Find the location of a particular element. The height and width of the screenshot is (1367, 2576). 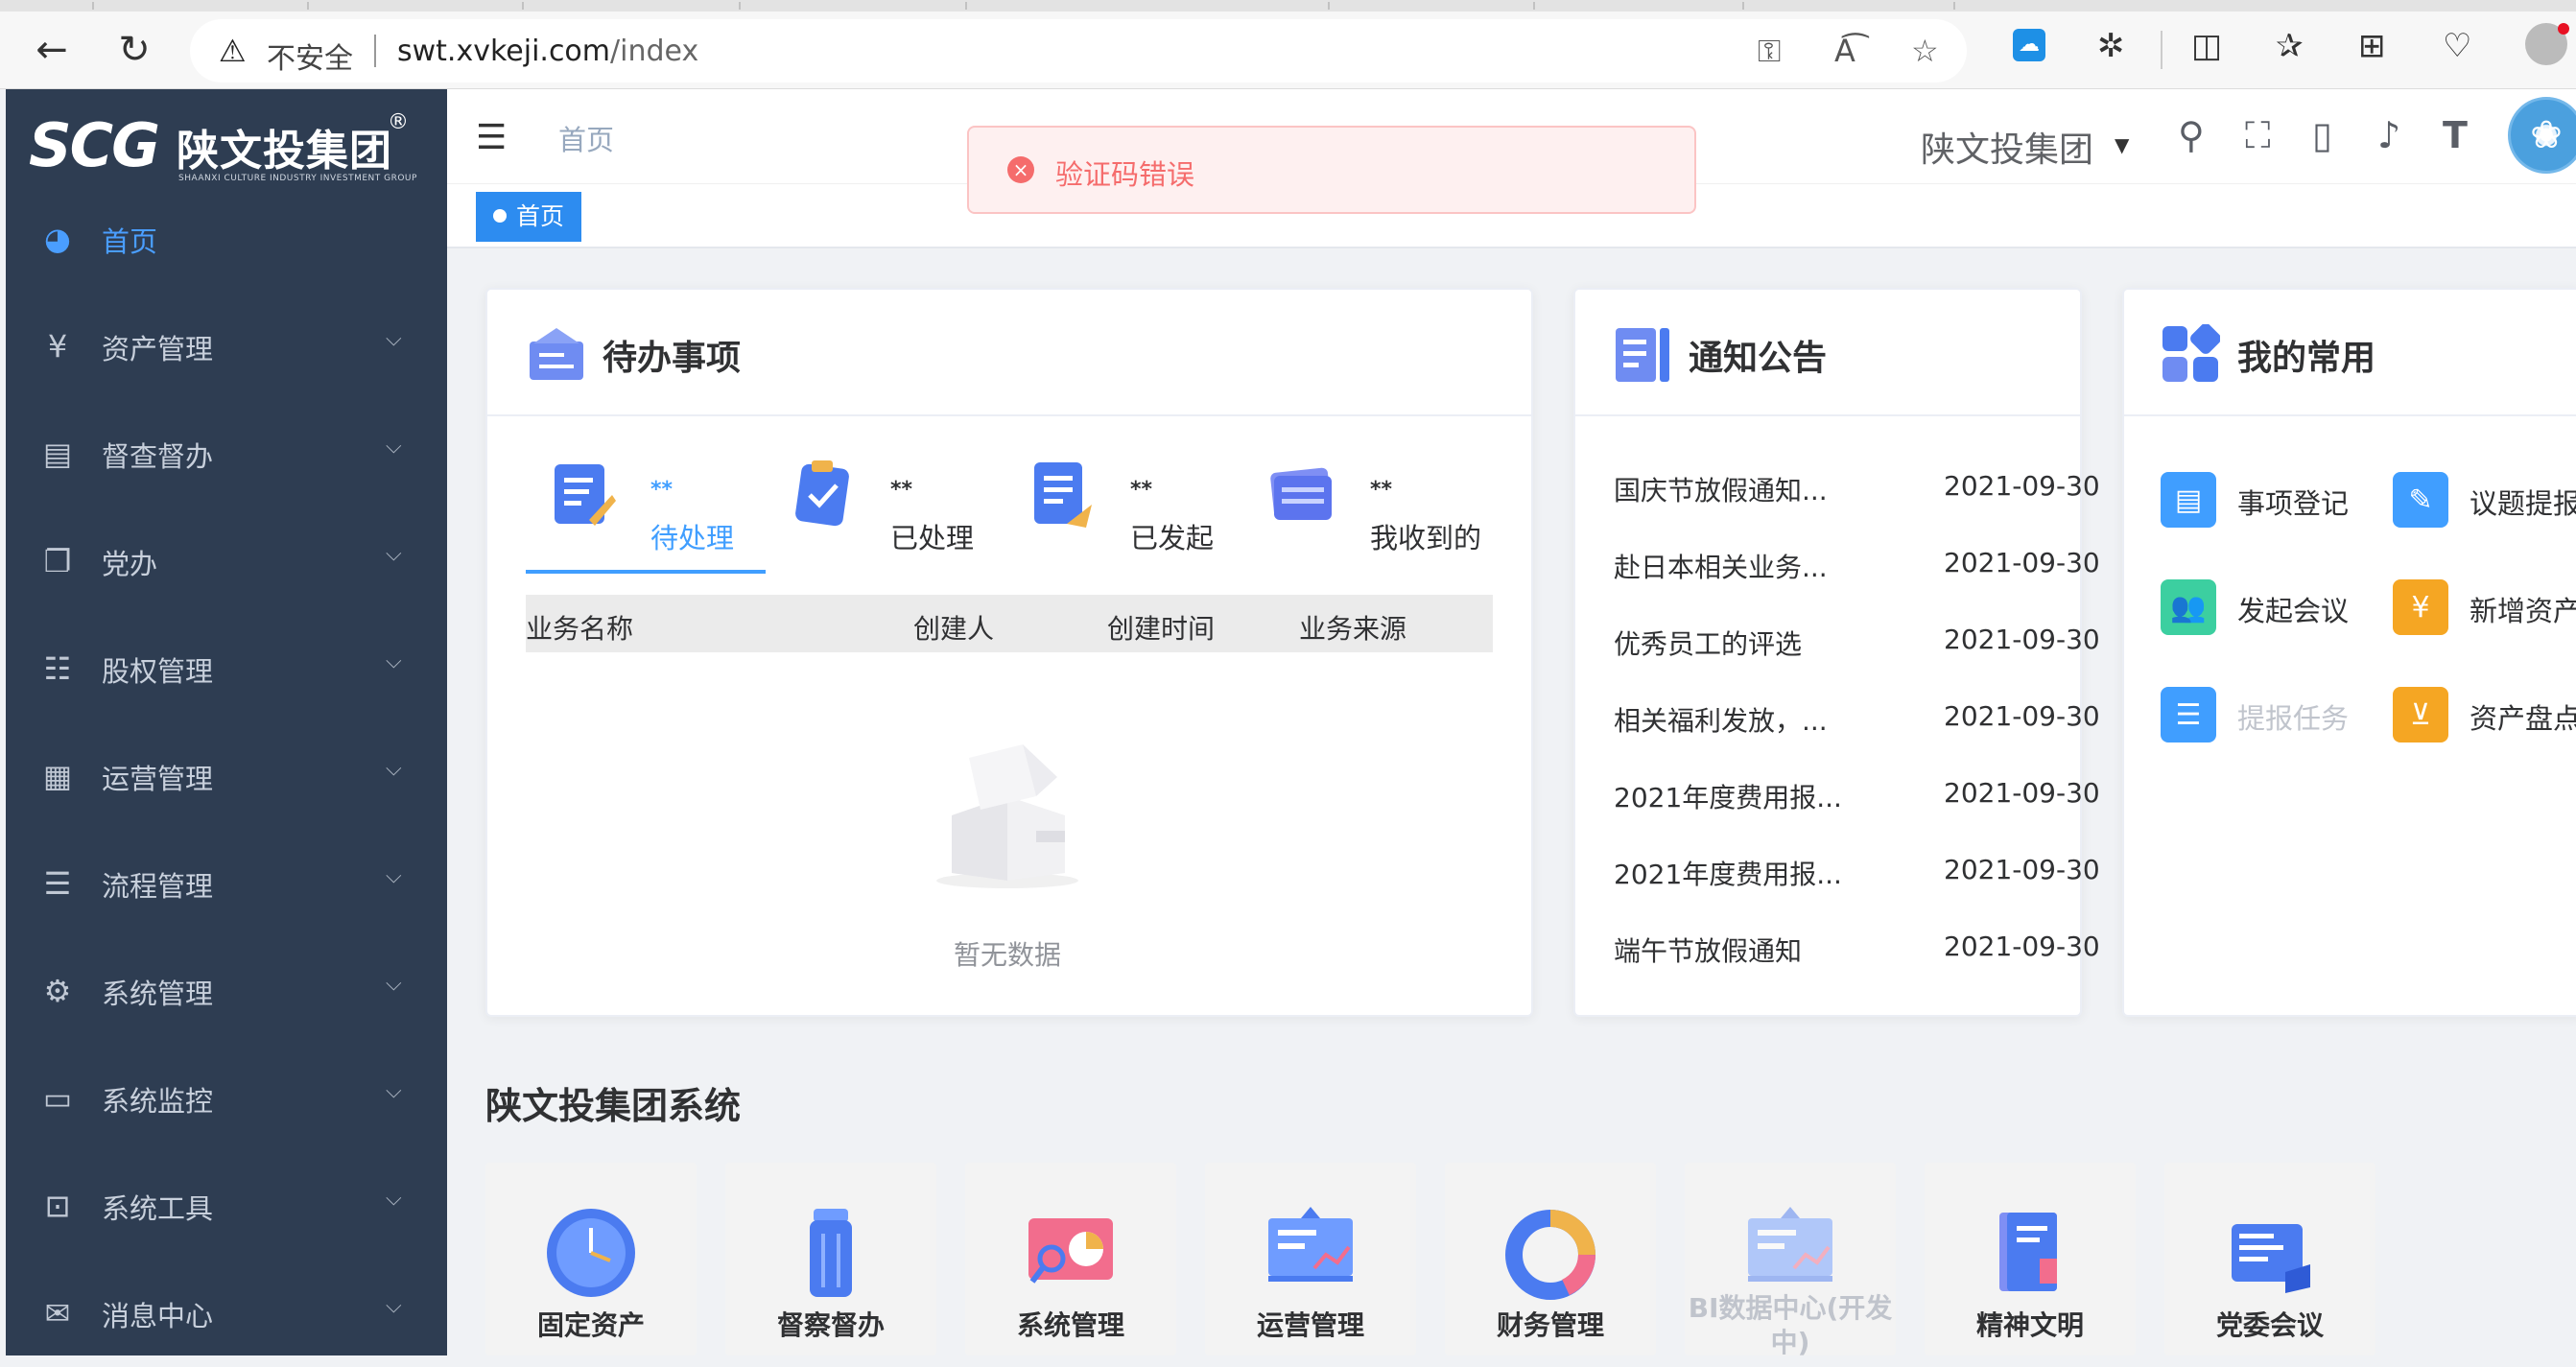

font-size-icon: T is located at coordinates (2455, 135).